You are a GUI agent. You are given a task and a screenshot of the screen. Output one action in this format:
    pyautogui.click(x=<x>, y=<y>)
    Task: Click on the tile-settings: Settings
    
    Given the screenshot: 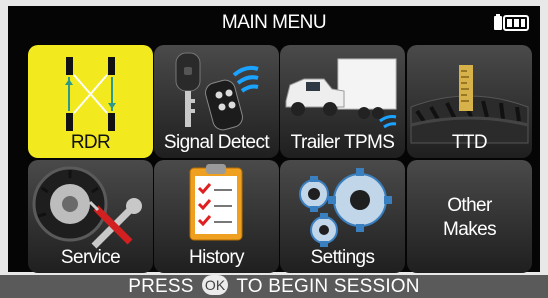 What is the action you would take?
    pyautogui.click(x=342, y=216)
    